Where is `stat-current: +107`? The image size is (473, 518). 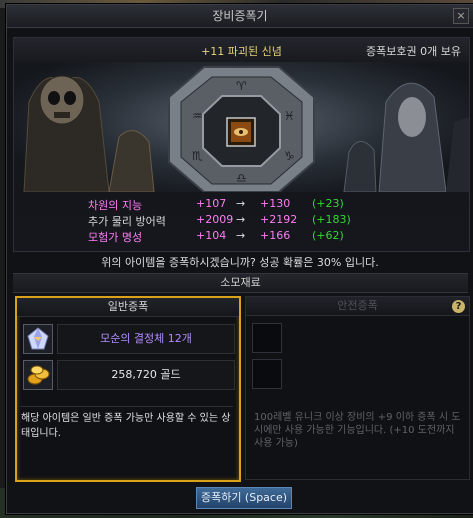 stat-current: +107 is located at coordinates (211, 203).